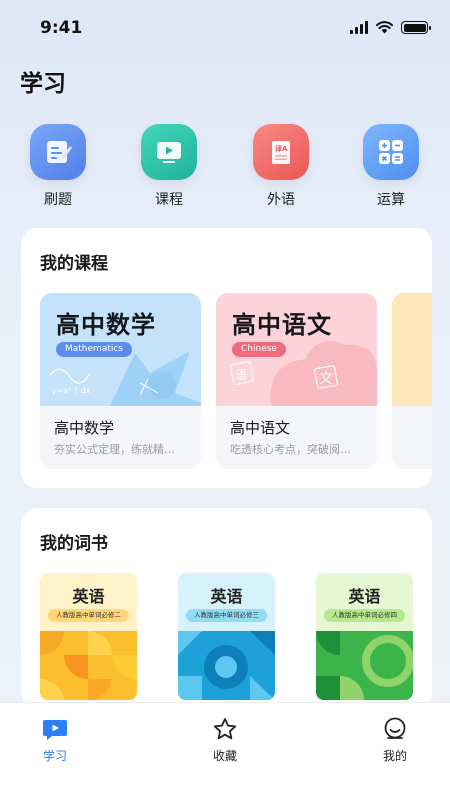 The height and width of the screenshot is (800, 450). Describe the element at coordinates (359, 27) in the screenshot. I see `cellular-signal-icon` at that location.